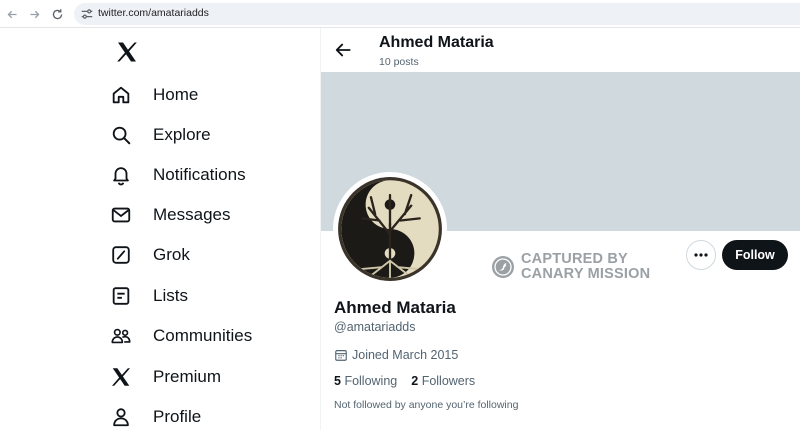 The width and height of the screenshot is (800, 430). Describe the element at coordinates (448, 381) in the screenshot. I see `followers-label: Followers` at that location.